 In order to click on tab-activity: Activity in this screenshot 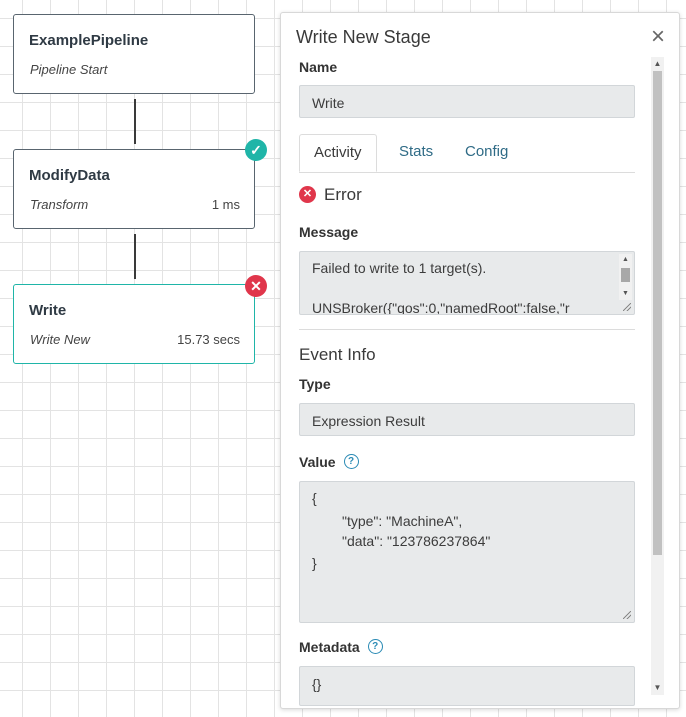, I will do `click(338, 153)`.